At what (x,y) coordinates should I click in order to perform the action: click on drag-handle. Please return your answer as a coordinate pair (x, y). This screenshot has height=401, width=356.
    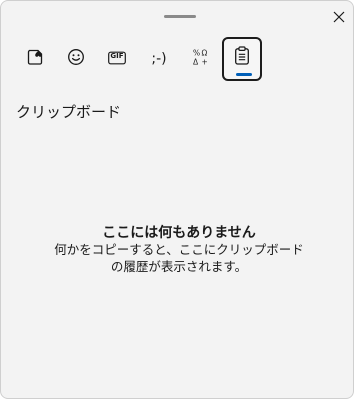
    Looking at the image, I should click on (180, 16).